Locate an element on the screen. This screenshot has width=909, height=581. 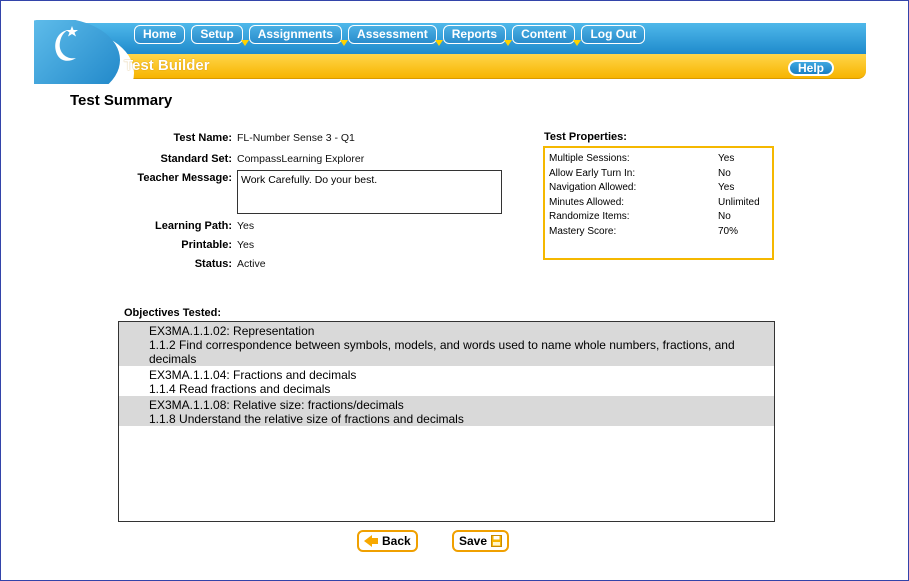
objective-description: 1.1.4 Read fractions and decimals is located at coordinates (240, 389).